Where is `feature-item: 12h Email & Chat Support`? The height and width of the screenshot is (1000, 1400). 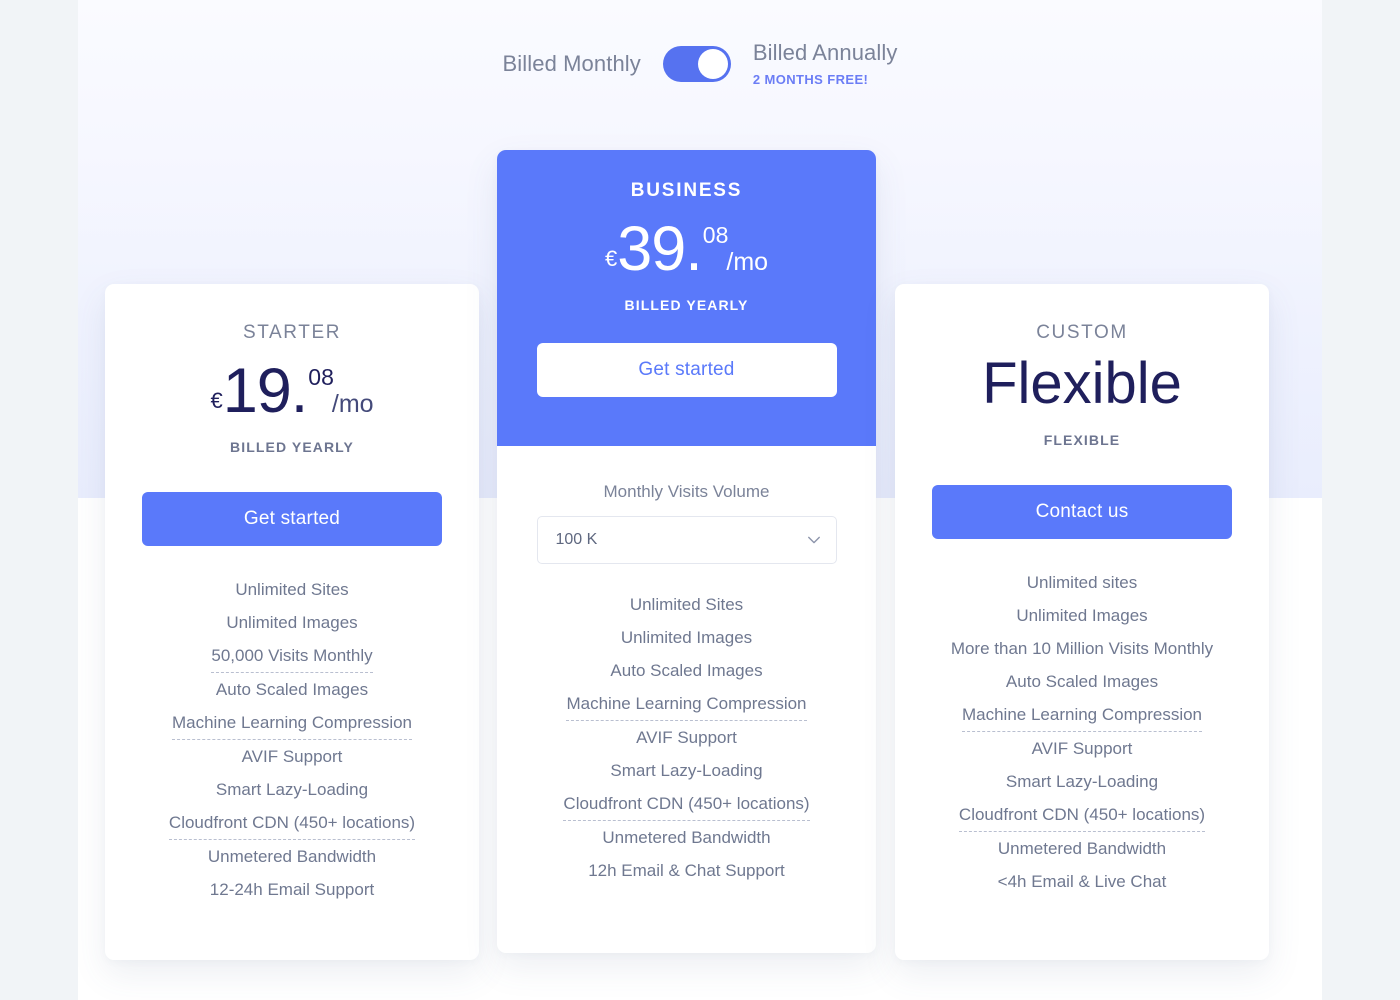
feature-item: 12h Email & Chat Support is located at coordinates (686, 870).